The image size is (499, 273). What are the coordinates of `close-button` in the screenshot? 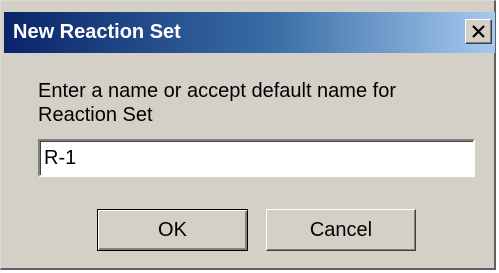 It's located at (478, 31).